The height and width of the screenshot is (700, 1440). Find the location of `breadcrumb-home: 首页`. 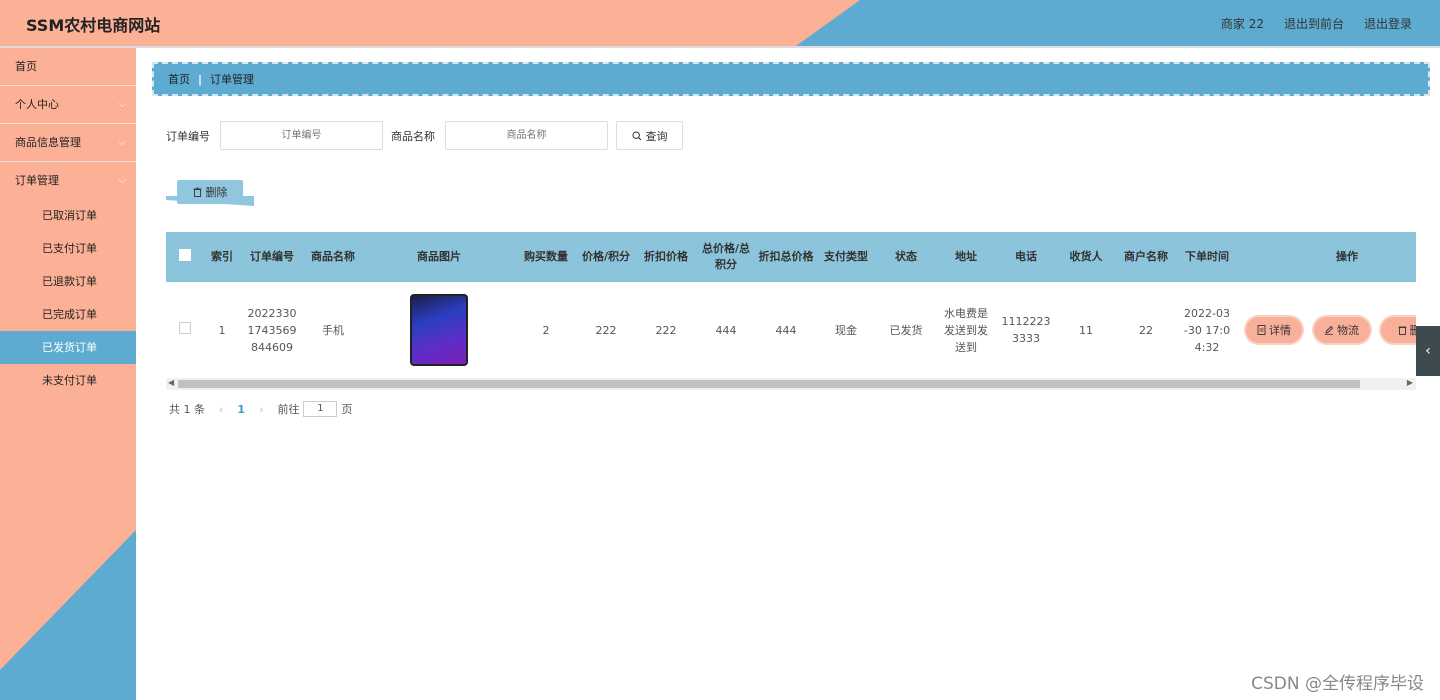

breadcrumb-home: 首页 is located at coordinates (179, 79).